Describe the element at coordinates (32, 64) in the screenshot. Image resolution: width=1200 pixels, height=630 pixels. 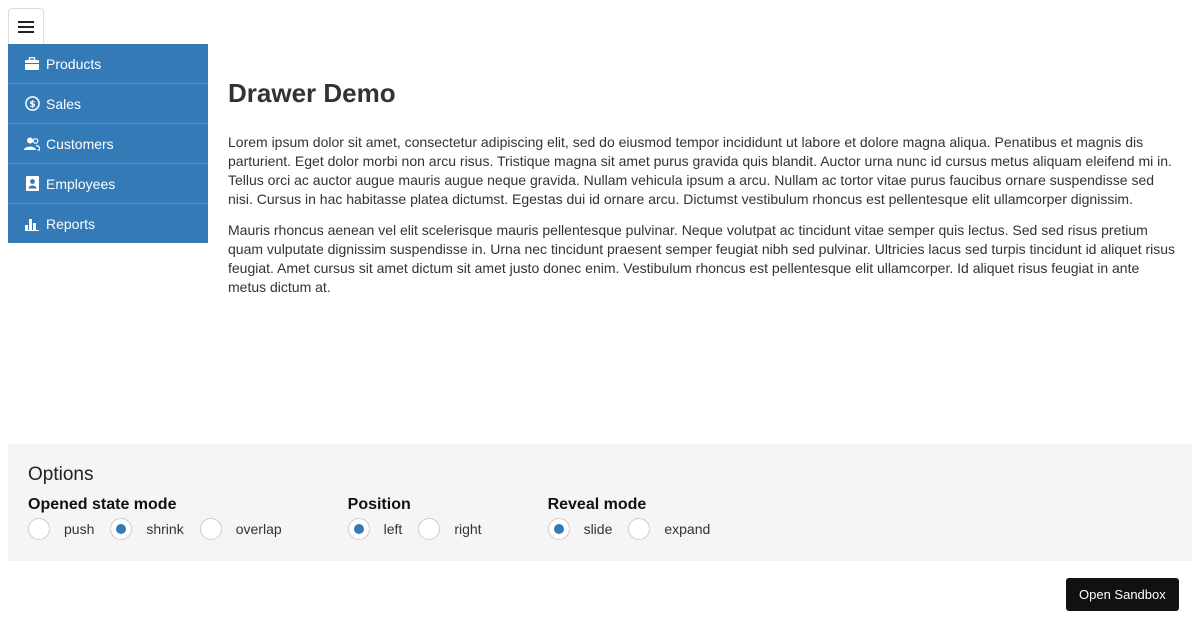
I see `briefcase-icon` at that location.